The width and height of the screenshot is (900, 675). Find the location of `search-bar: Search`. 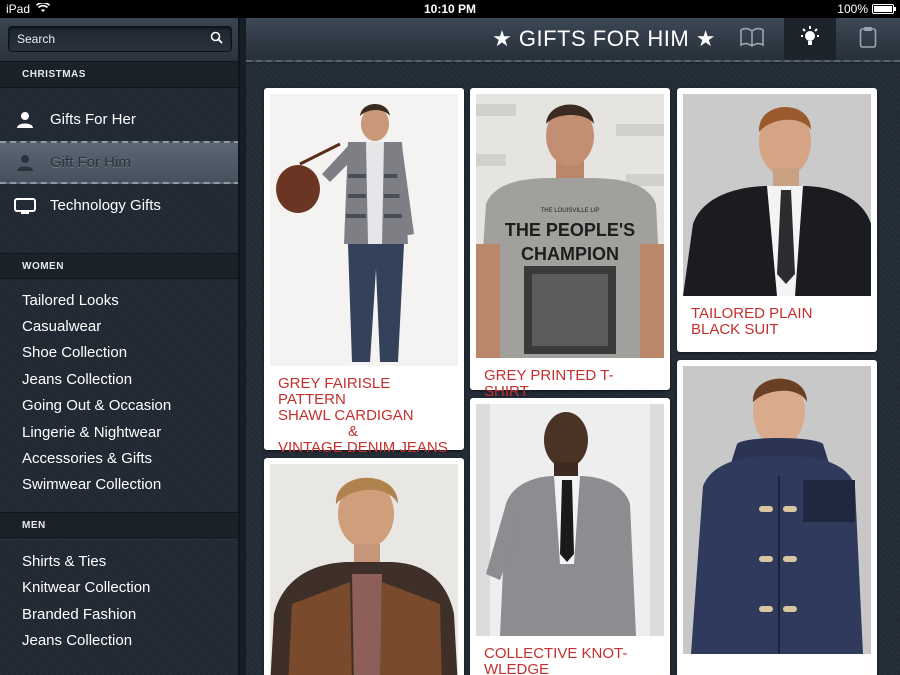

search-bar: Search is located at coordinates (119, 40).